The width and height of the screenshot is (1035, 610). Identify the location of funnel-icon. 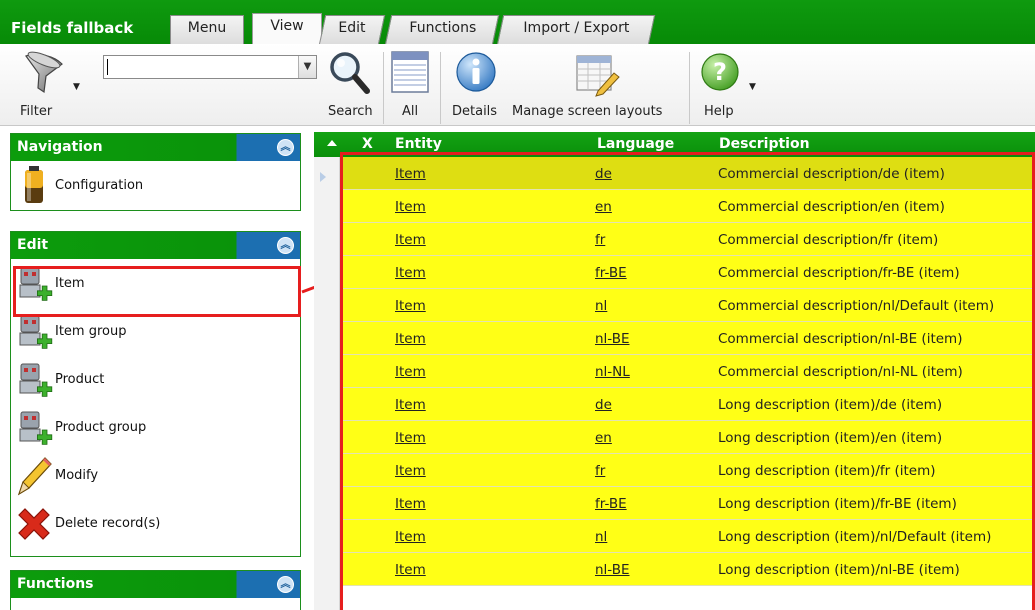
(44, 72).